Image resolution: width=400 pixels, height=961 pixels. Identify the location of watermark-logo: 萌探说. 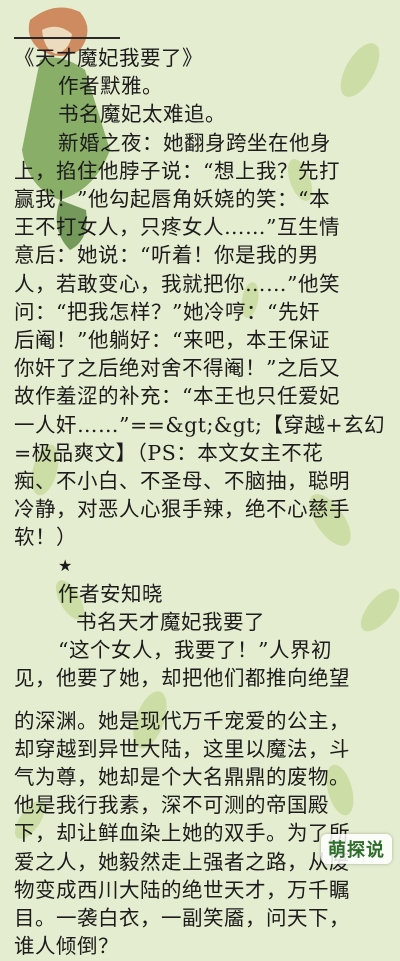
(356, 849).